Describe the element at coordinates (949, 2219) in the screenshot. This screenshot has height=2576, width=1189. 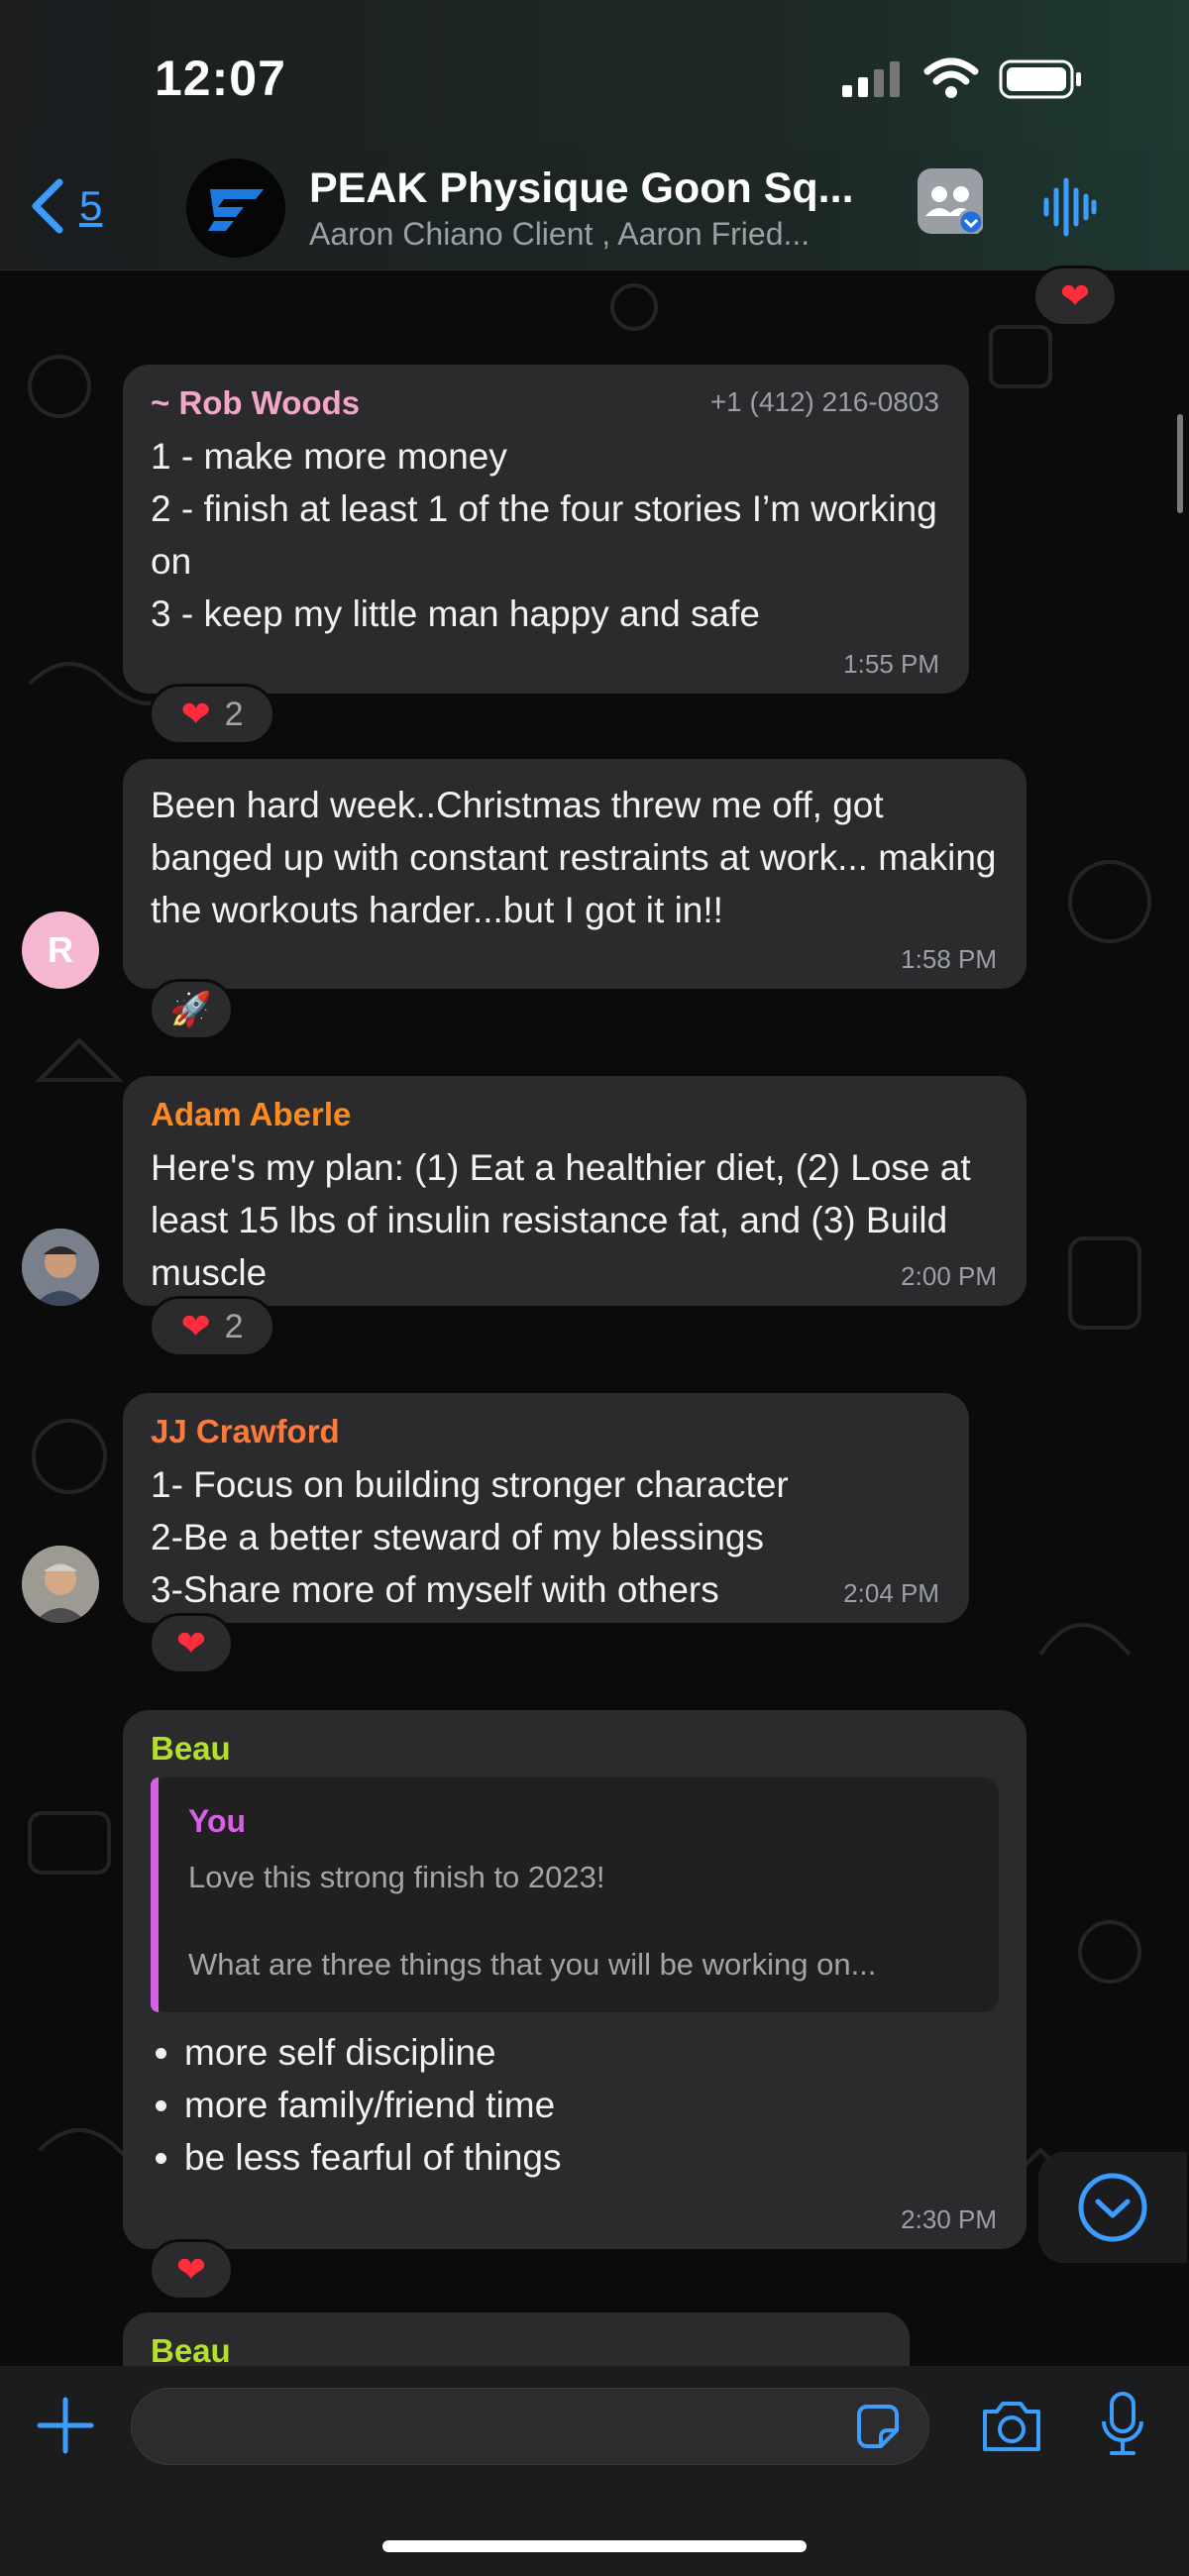
I see `message-time: 2:30 PM` at that location.